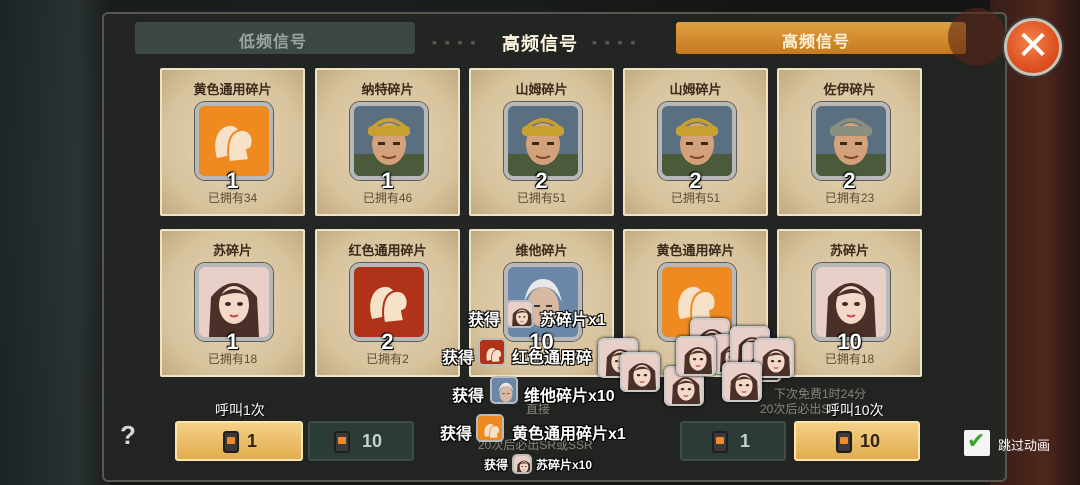  Describe the element at coordinates (573, 320) in the screenshot. I see `log-item: 苏碎片x1` at that location.